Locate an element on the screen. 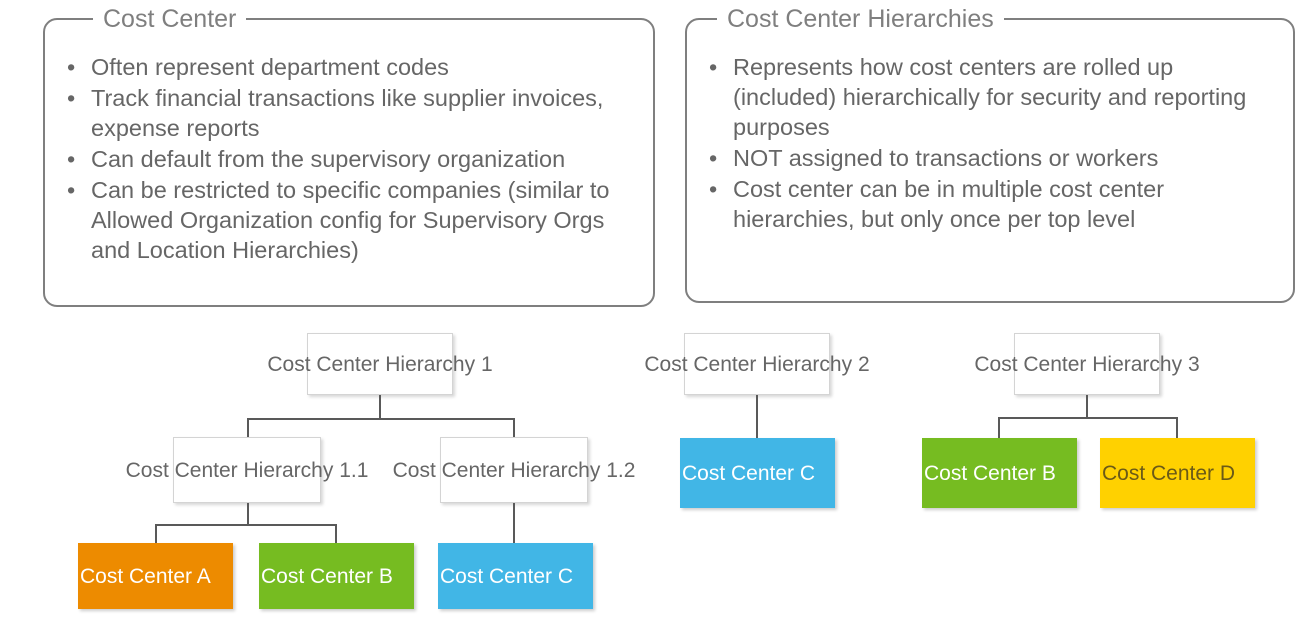 The height and width of the screenshot is (631, 1312). node-cost-center-c-h2: Cost Center C is located at coordinates (757, 473).